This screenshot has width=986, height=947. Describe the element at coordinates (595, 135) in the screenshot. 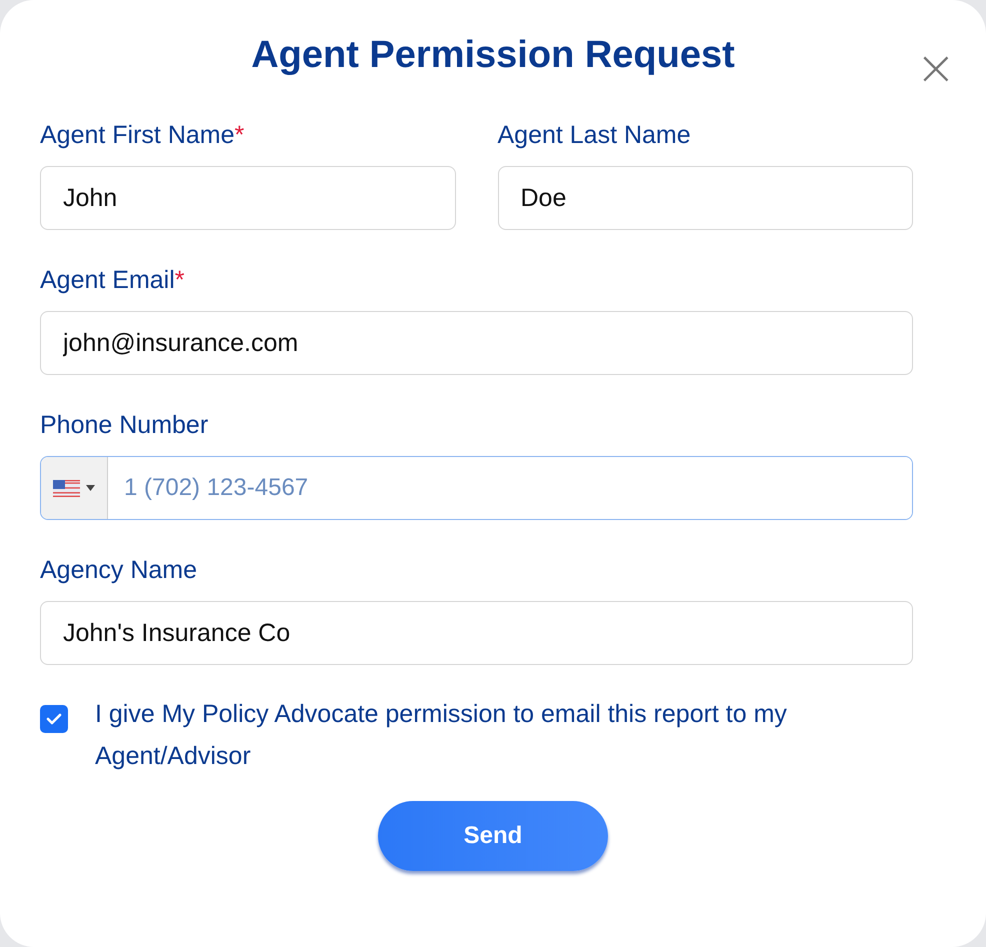

I see `field-label: Agent Last Name` at that location.